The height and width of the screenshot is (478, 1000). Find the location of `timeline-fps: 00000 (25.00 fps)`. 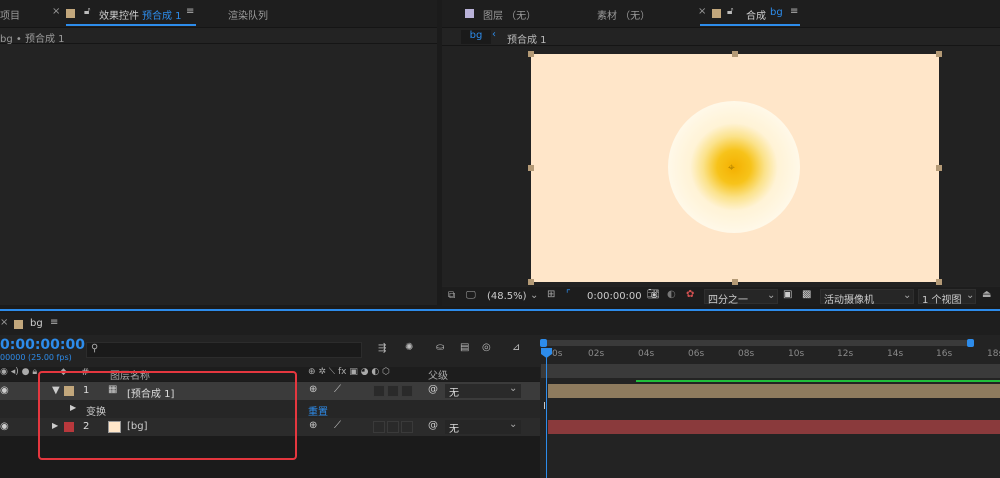

timeline-fps: 00000 (25.00 fps) is located at coordinates (36, 357).